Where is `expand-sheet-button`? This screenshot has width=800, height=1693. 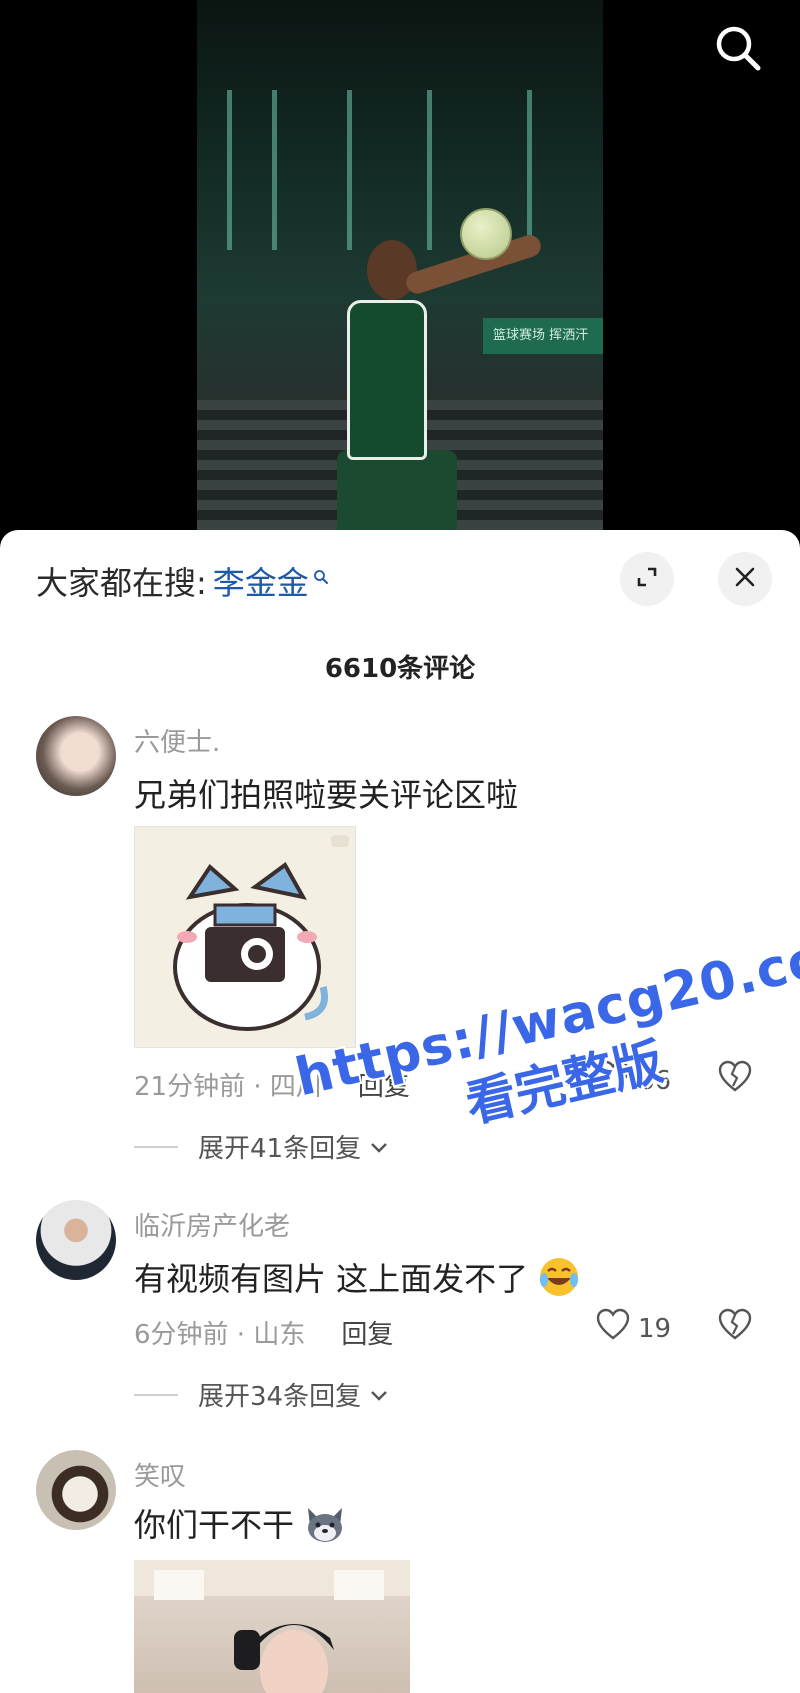 expand-sheet-button is located at coordinates (647, 579).